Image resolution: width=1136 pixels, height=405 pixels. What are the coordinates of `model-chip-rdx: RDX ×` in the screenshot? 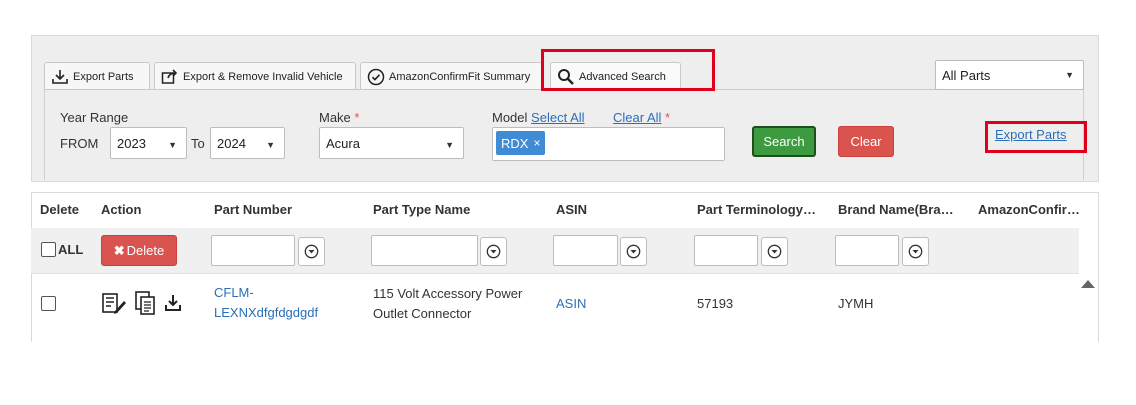 It's located at (521, 143).